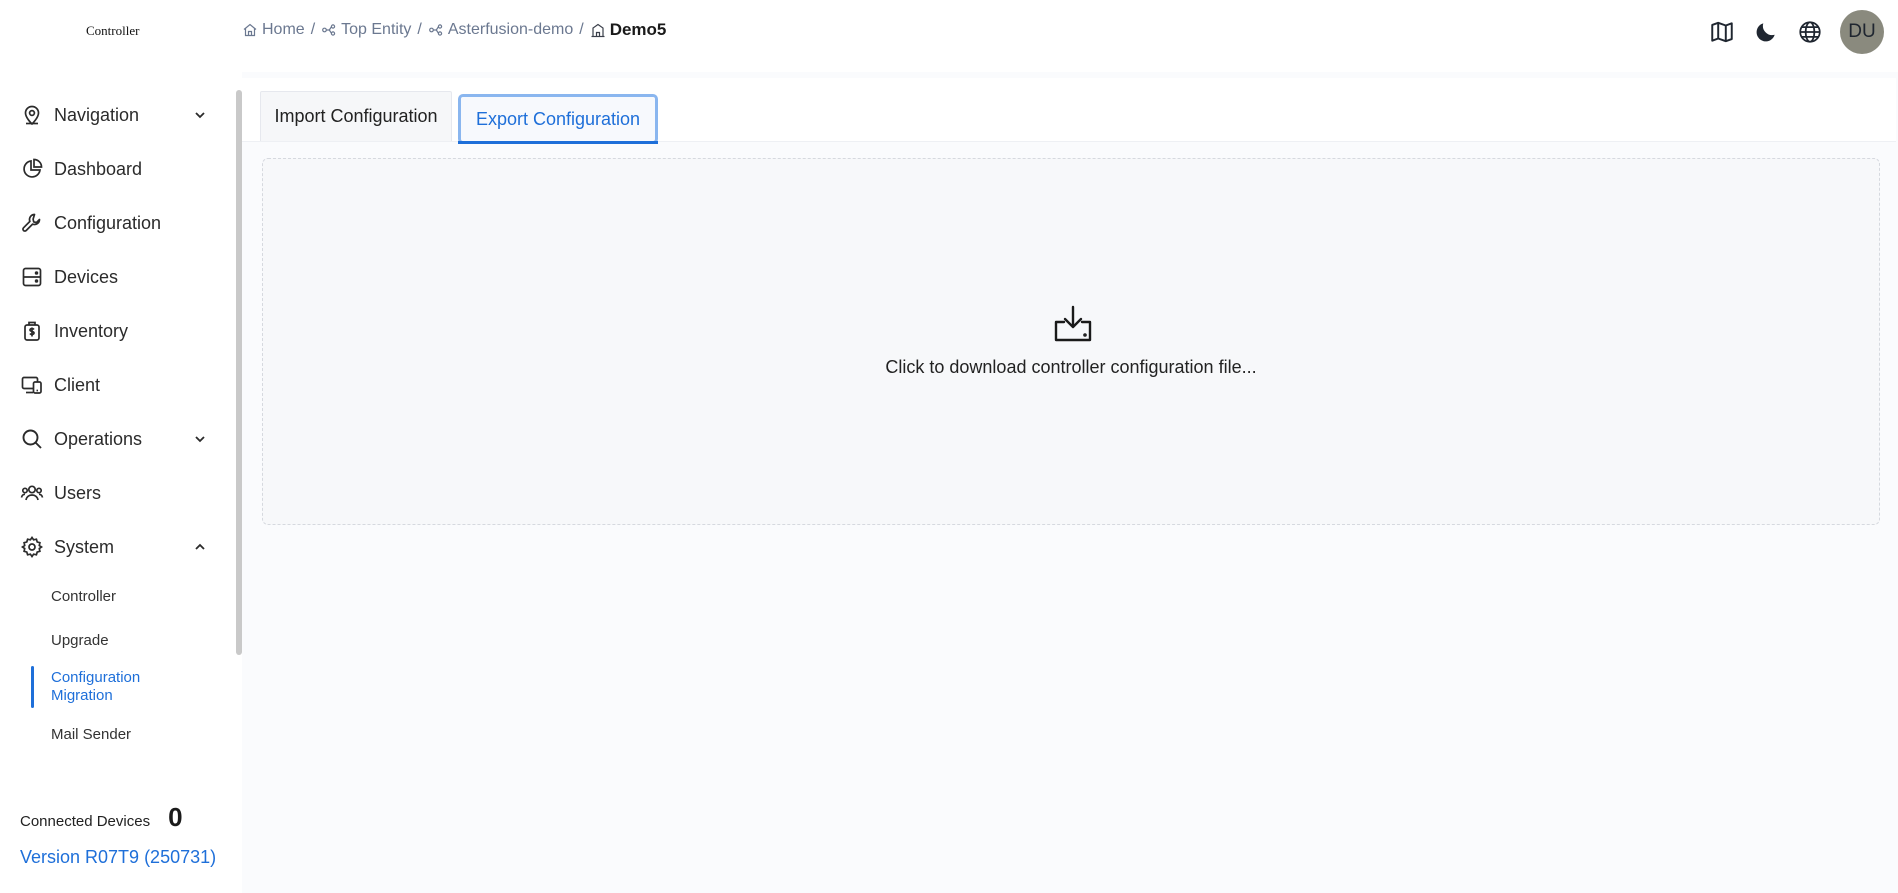 The height and width of the screenshot is (893, 1898). What do you see at coordinates (356, 116) in the screenshot?
I see `tab-import-configuration: Import Configuration` at bounding box center [356, 116].